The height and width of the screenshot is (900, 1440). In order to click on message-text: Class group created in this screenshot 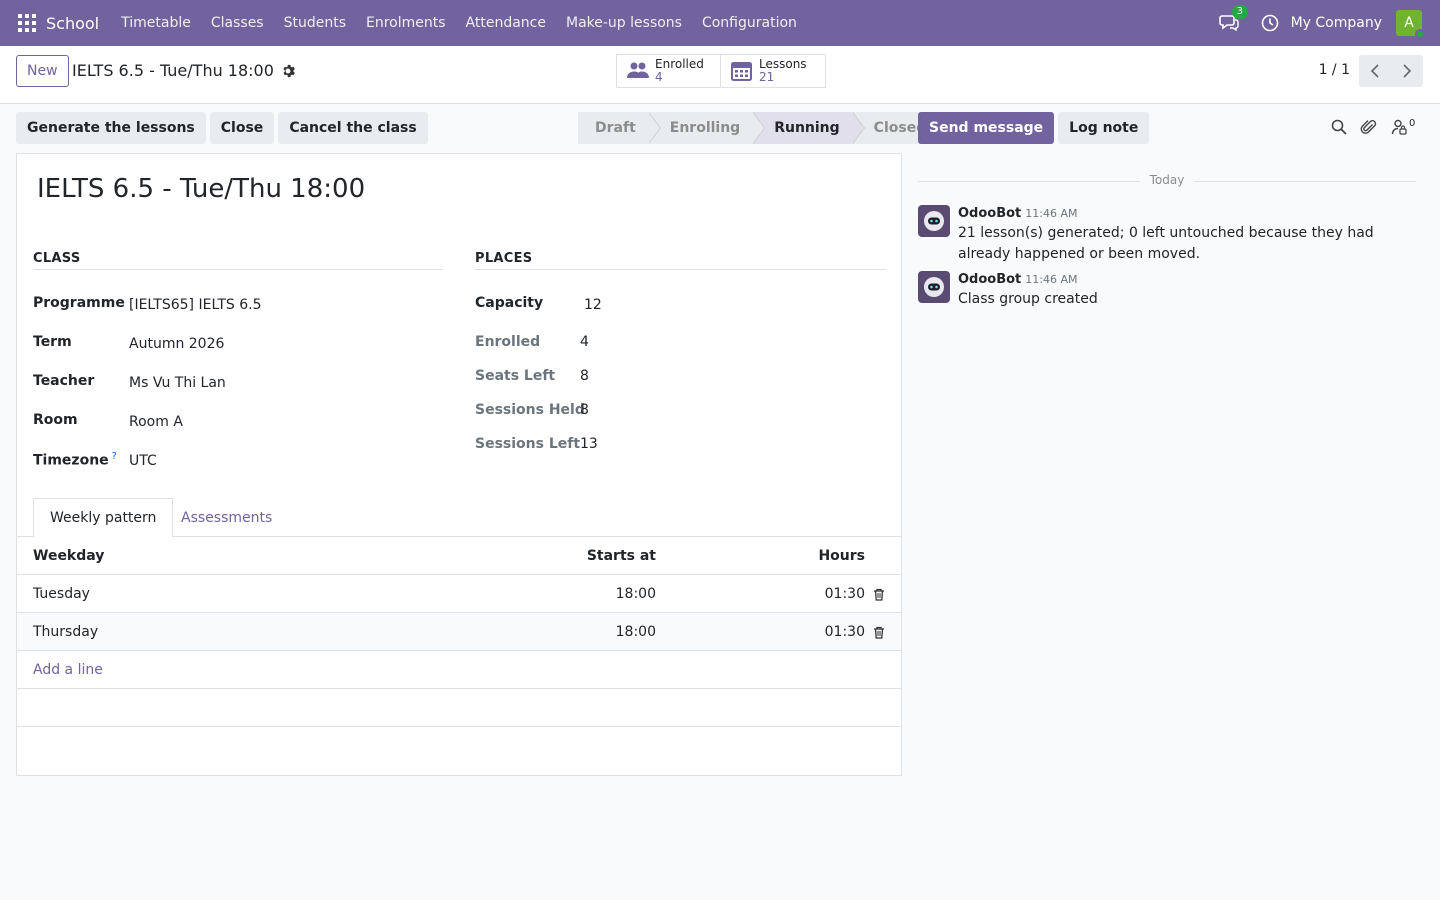, I will do `click(1028, 299)`.